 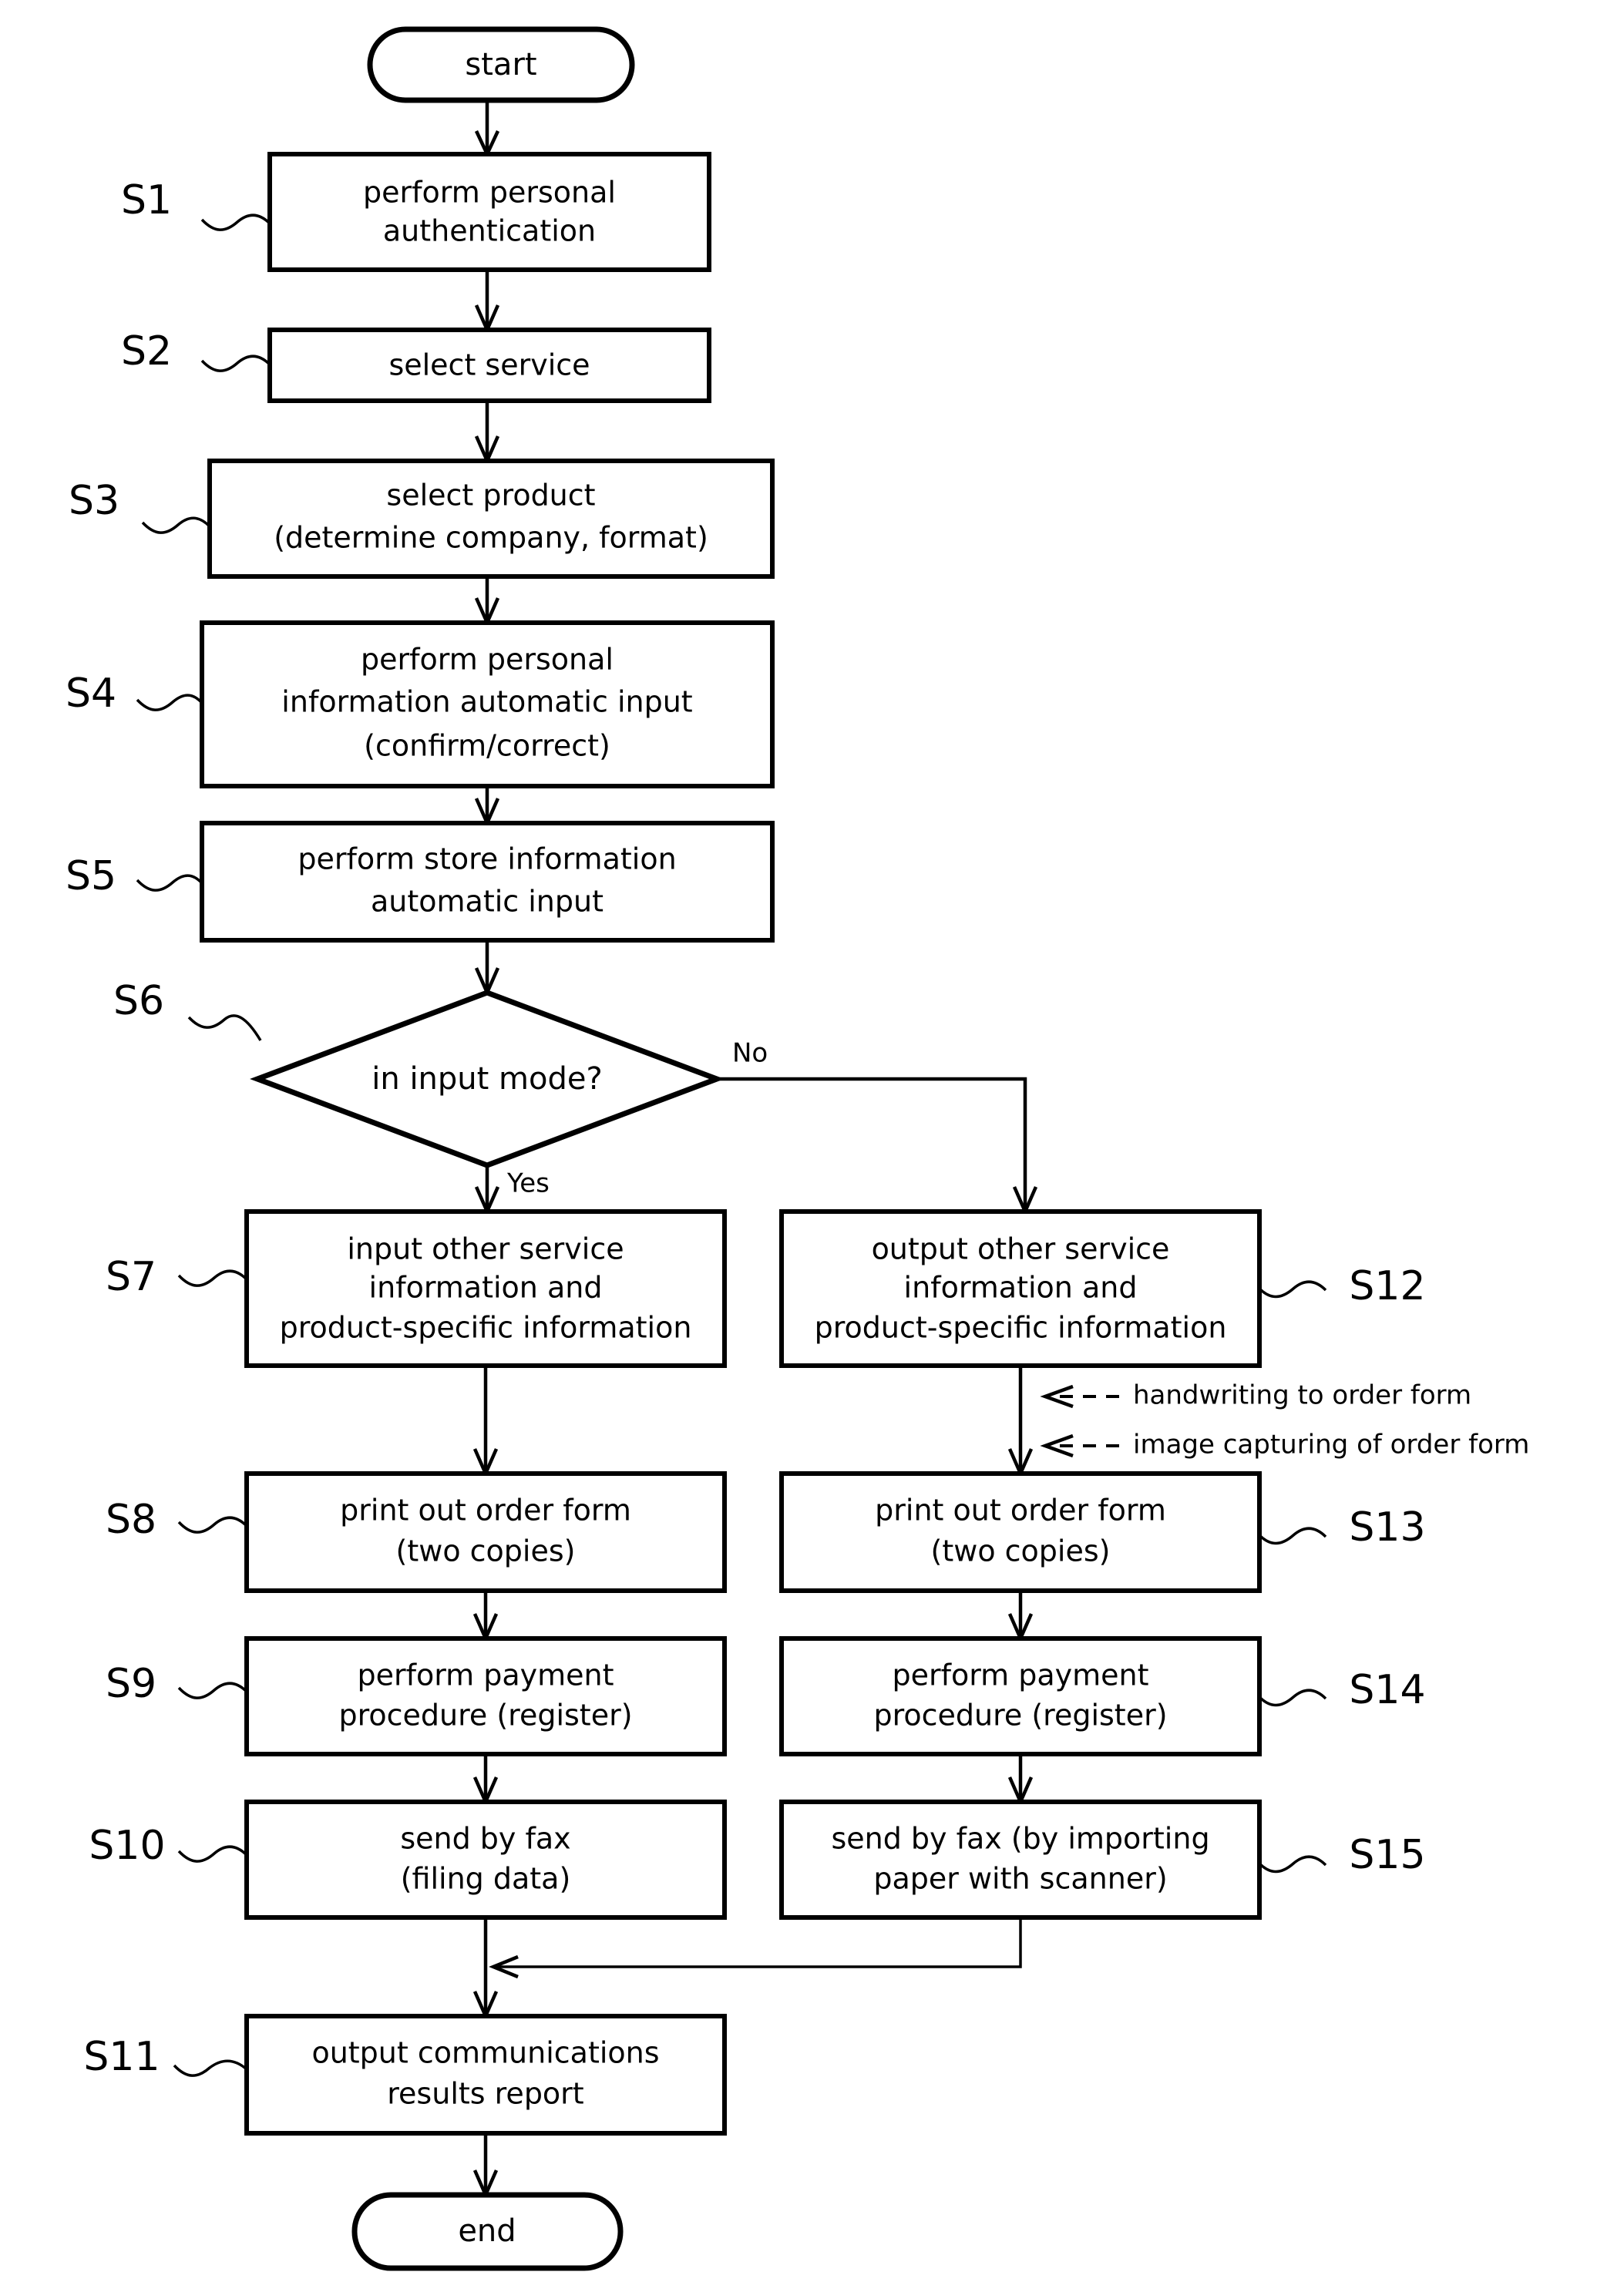 What do you see at coordinates (489, 231) in the screenshot?
I see `s1-line-1: authentication` at bounding box center [489, 231].